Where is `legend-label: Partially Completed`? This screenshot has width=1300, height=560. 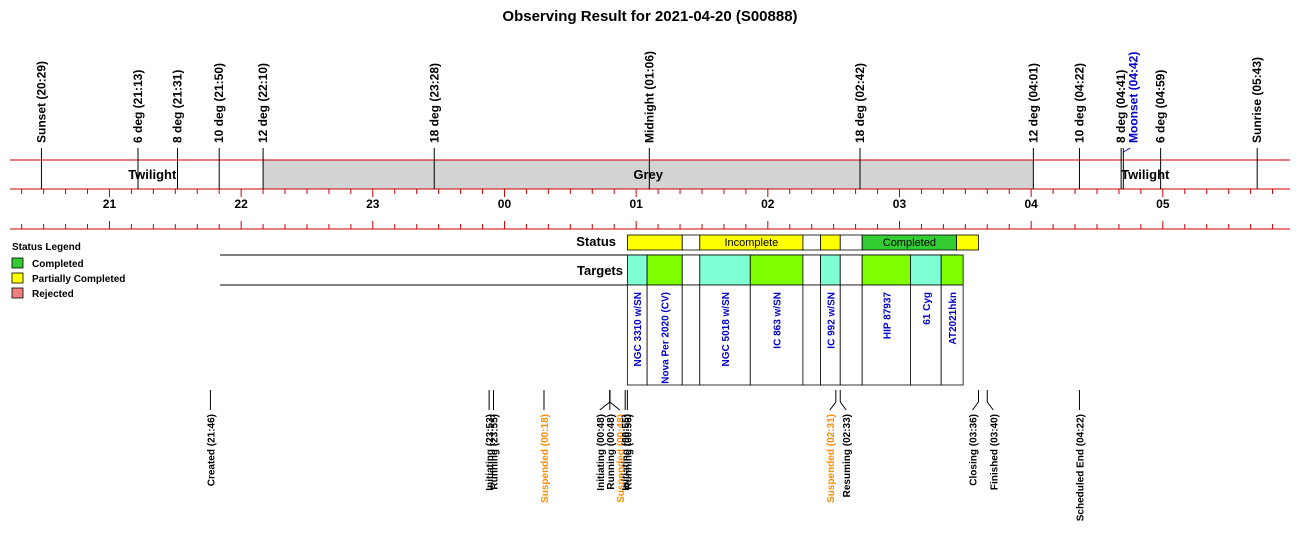 legend-label: Partially Completed is located at coordinates (78, 279).